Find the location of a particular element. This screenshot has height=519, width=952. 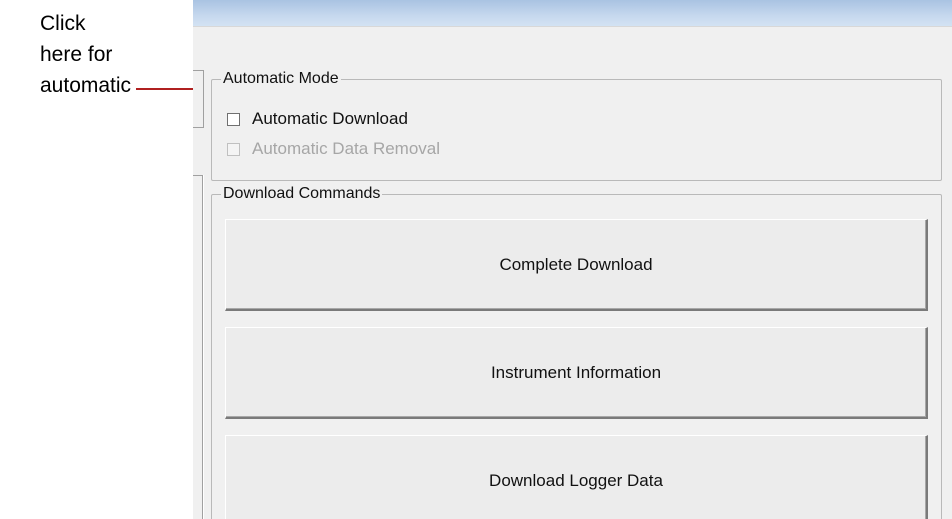

automatic-data-removal-checkbox: Automatic Data Removal is located at coordinates (333, 149).